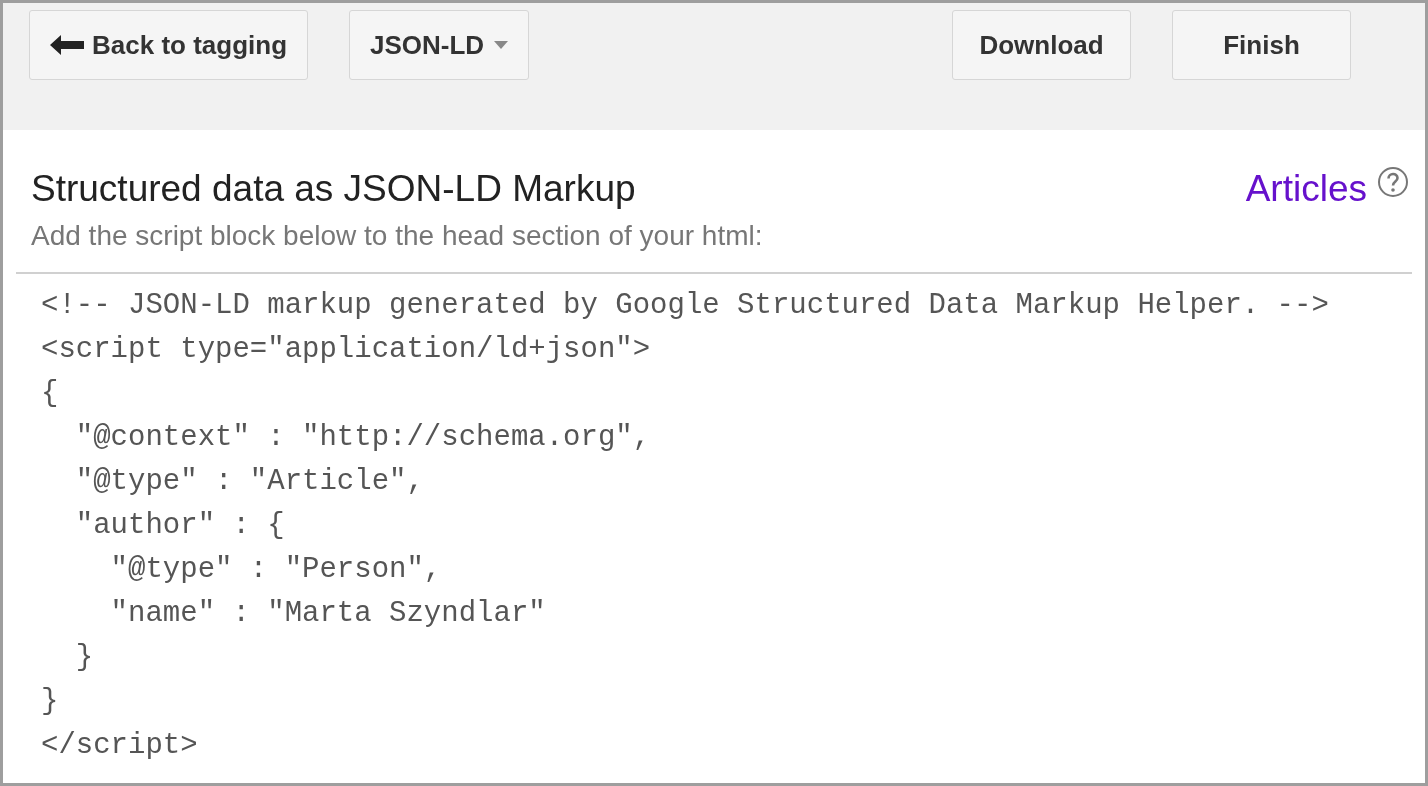  What do you see at coordinates (346, 350) in the screenshot?
I see `code-line: <script type="application/ld+json">` at bounding box center [346, 350].